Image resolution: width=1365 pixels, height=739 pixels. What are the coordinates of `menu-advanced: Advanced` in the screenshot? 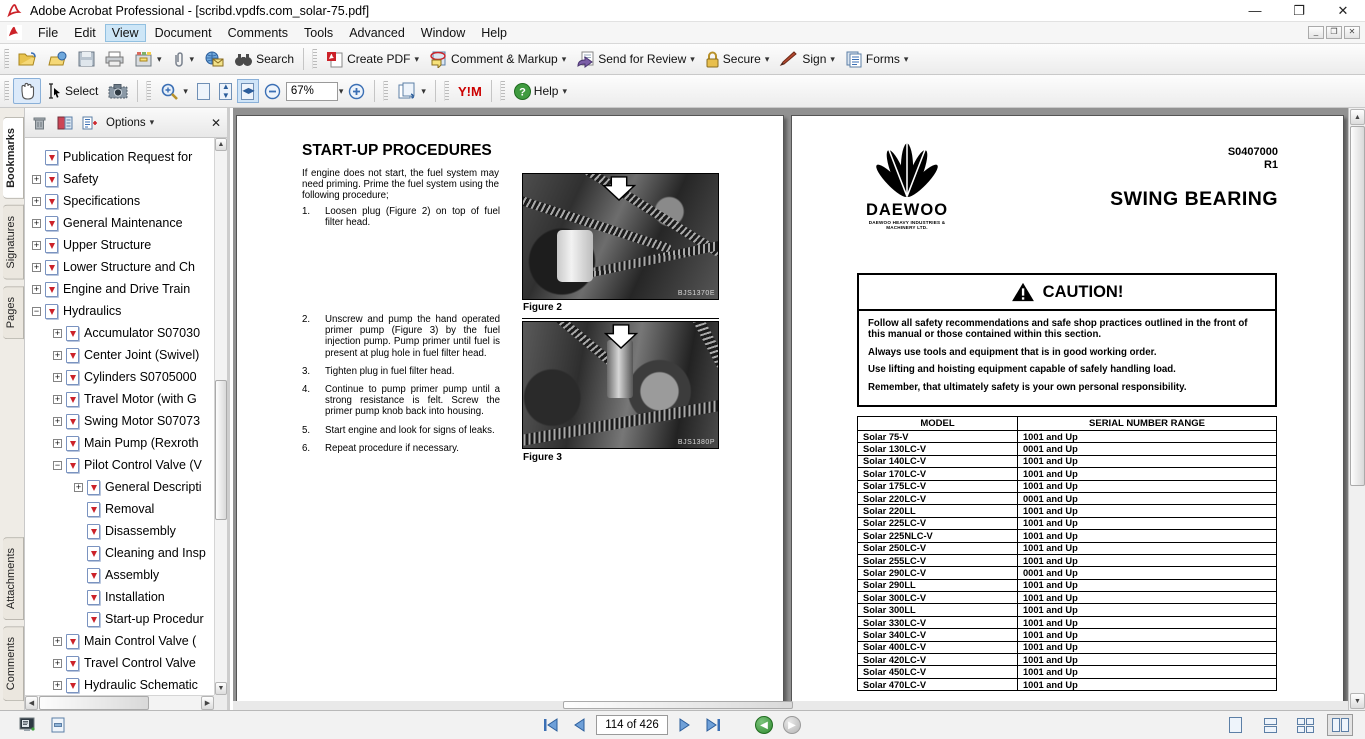 It's located at (377, 33).